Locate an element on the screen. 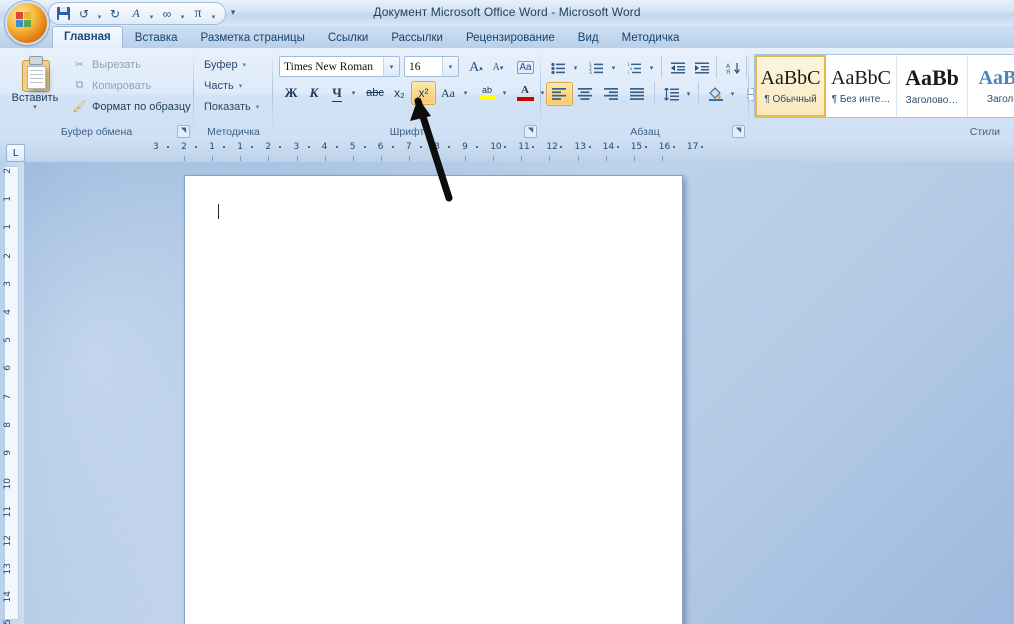 The width and height of the screenshot is (1014, 624). multilevel-list-icon: 1ai is located at coordinates (634, 68).